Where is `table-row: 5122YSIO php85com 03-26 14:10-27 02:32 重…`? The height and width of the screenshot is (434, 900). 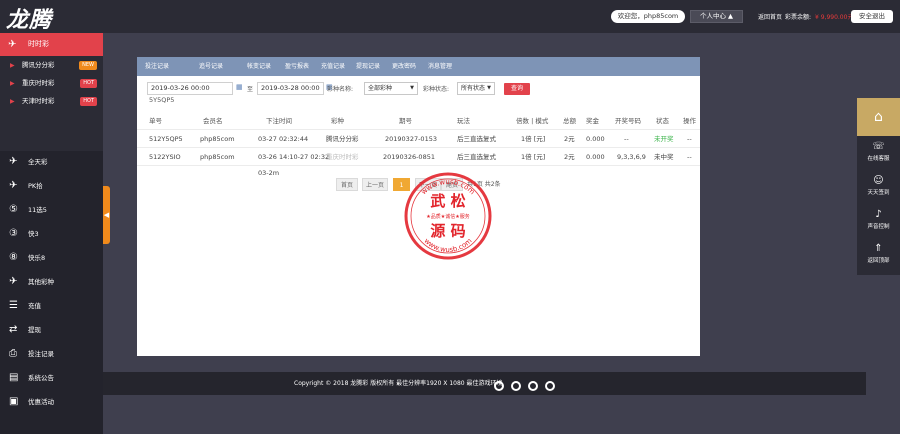
table-row: 5122YSIO php85com 03-26 14:10-27 02:32 重… is located at coordinates (418, 157).